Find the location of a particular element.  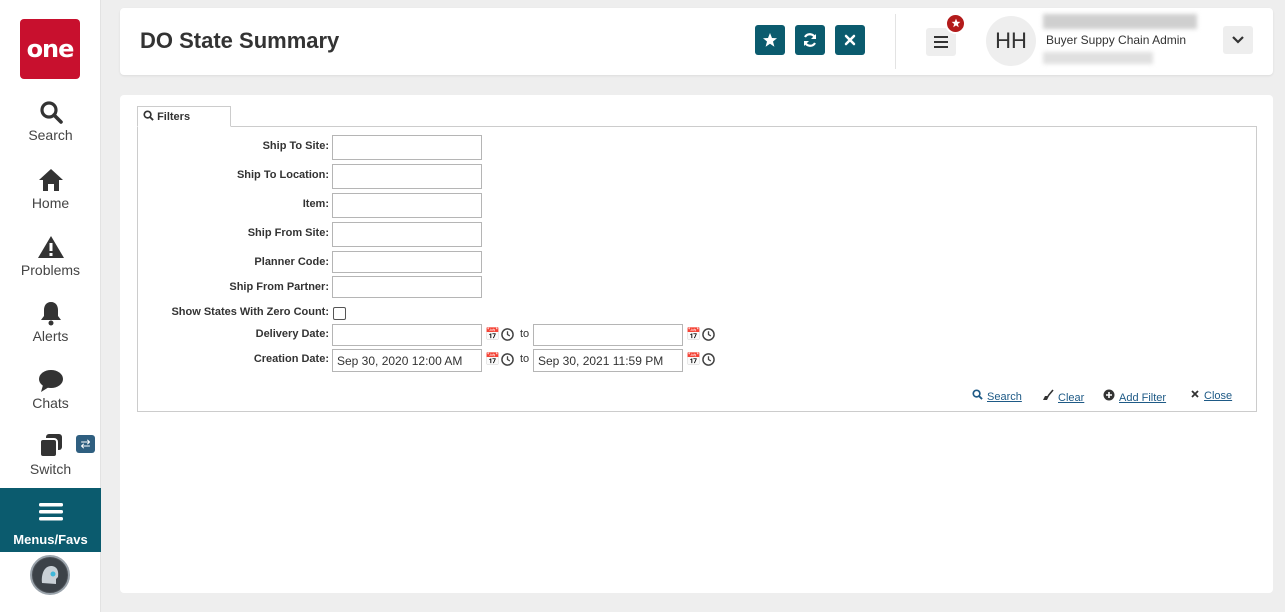

robot-head-icon is located at coordinates (50, 575).